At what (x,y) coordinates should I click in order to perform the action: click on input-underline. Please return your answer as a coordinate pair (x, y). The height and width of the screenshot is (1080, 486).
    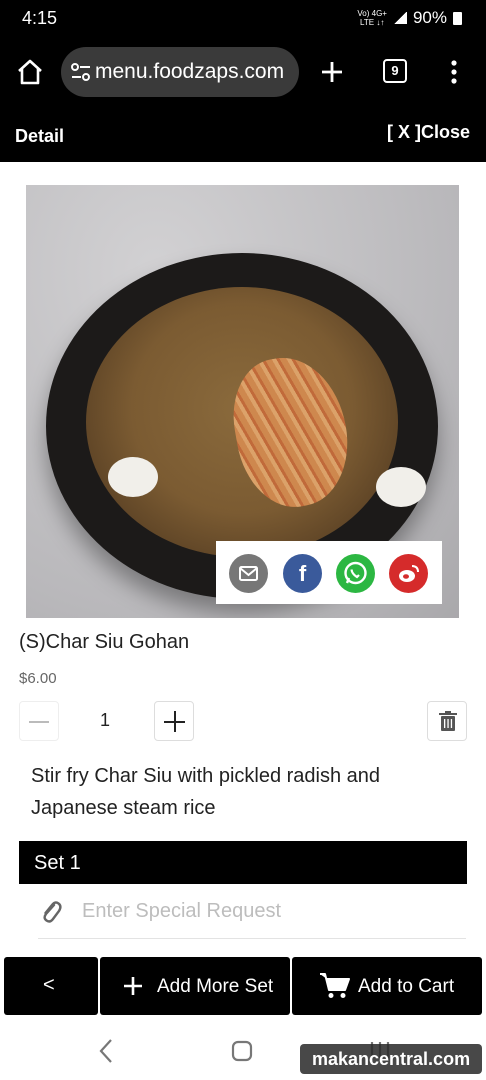
    Looking at the image, I should click on (252, 938).